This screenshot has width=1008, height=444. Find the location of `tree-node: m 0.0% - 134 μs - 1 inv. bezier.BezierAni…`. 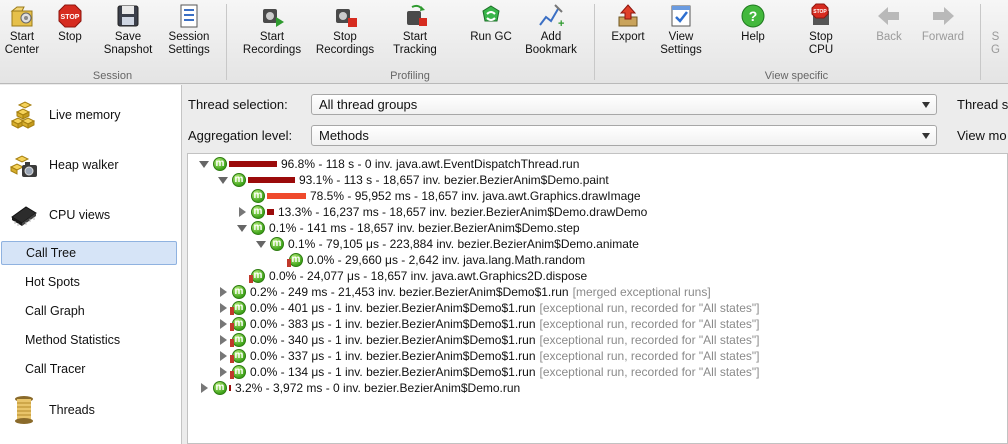

tree-node: m 0.0% - 134 μs - 1 inv. bezier.BezierAni… is located at coordinates (488, 372).